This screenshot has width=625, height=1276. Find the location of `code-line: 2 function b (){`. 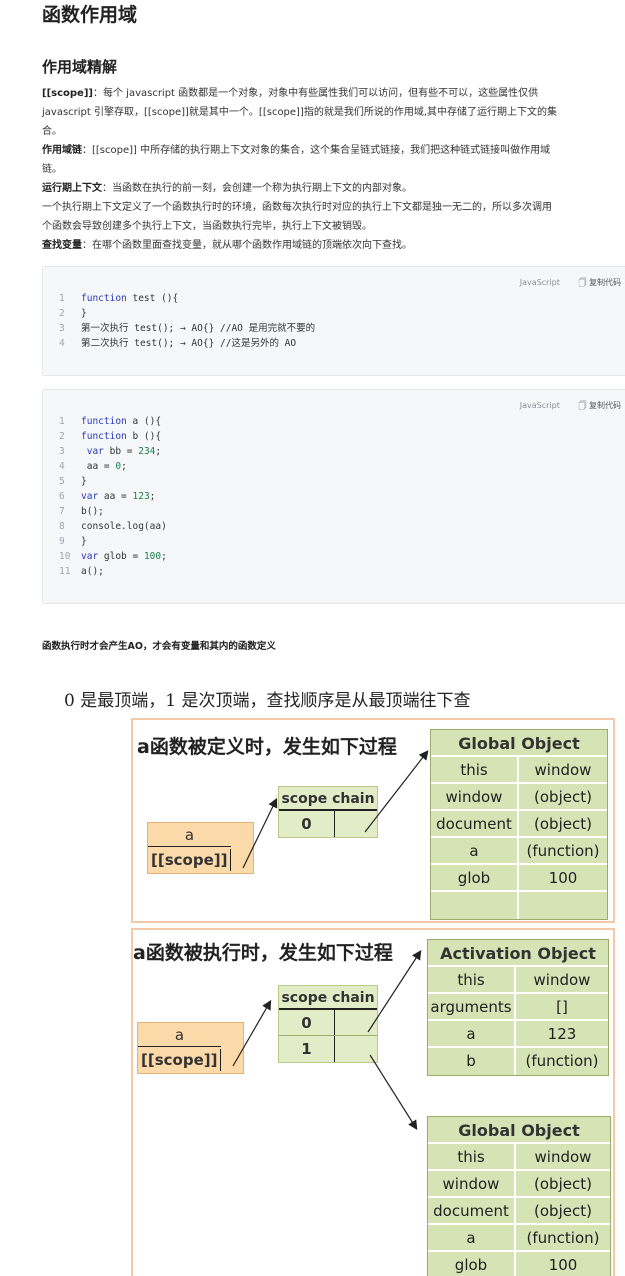

code-line: 2 function b (){ is located at coordinates (111, 436).